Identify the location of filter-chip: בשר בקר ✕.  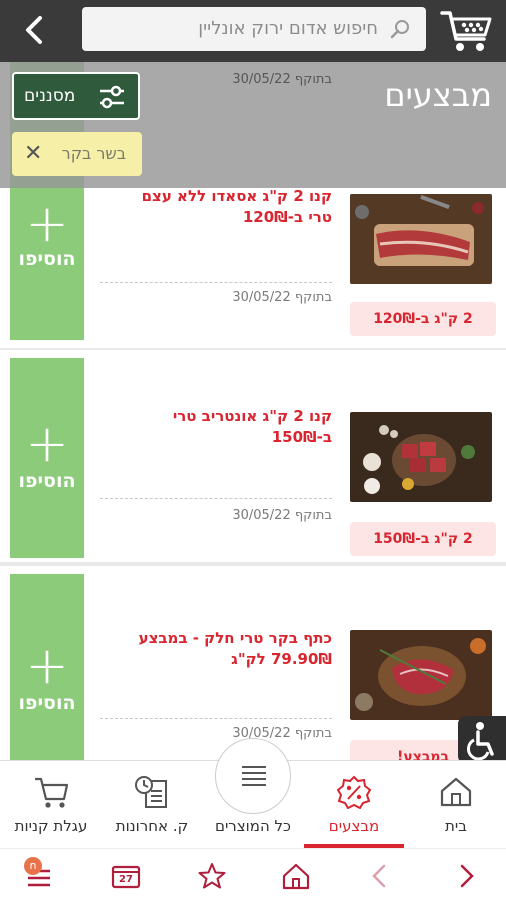
(77, 154).